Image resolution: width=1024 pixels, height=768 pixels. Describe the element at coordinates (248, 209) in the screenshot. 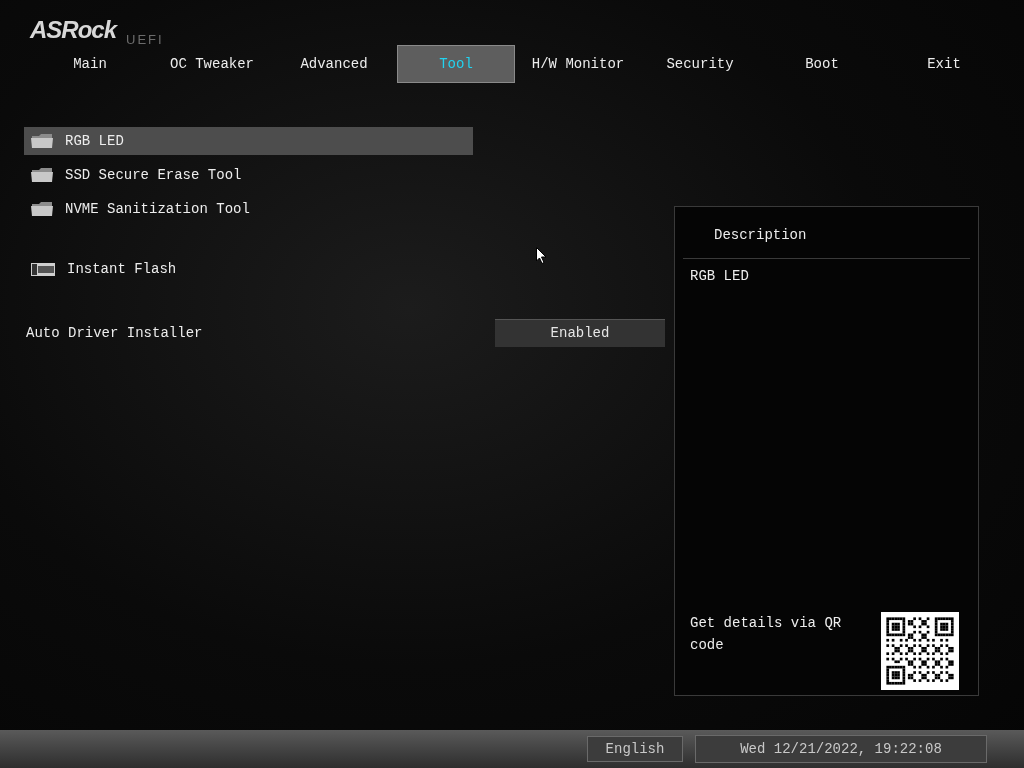

I see `menu-item: NVME Sanitization Tool` at that location.